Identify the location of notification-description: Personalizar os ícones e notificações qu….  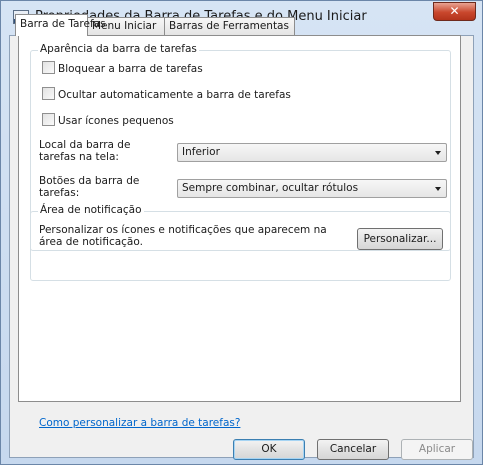
(183, 236).